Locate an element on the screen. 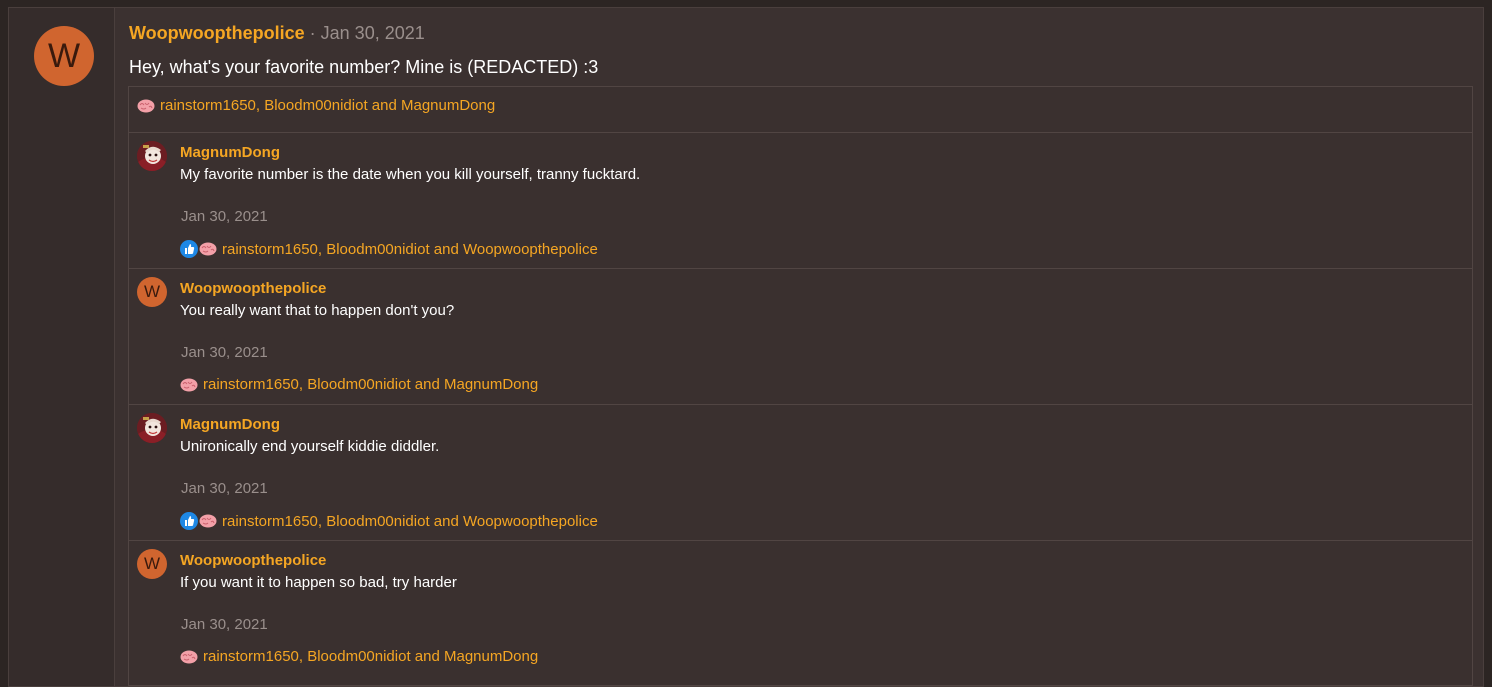  post-user-column: W is located at coordinates (62, 347).